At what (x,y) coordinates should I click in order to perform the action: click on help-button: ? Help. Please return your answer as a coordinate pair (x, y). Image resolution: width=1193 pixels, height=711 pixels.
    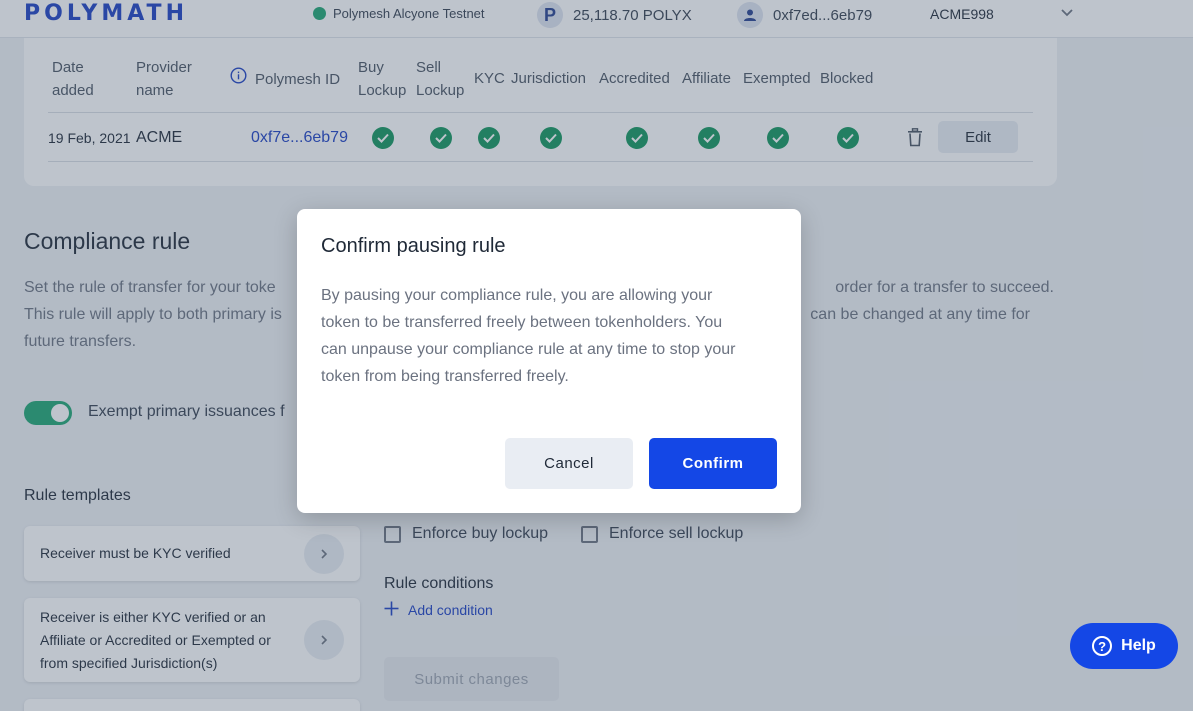
    Looking at the image, I should click on (1124, 646).